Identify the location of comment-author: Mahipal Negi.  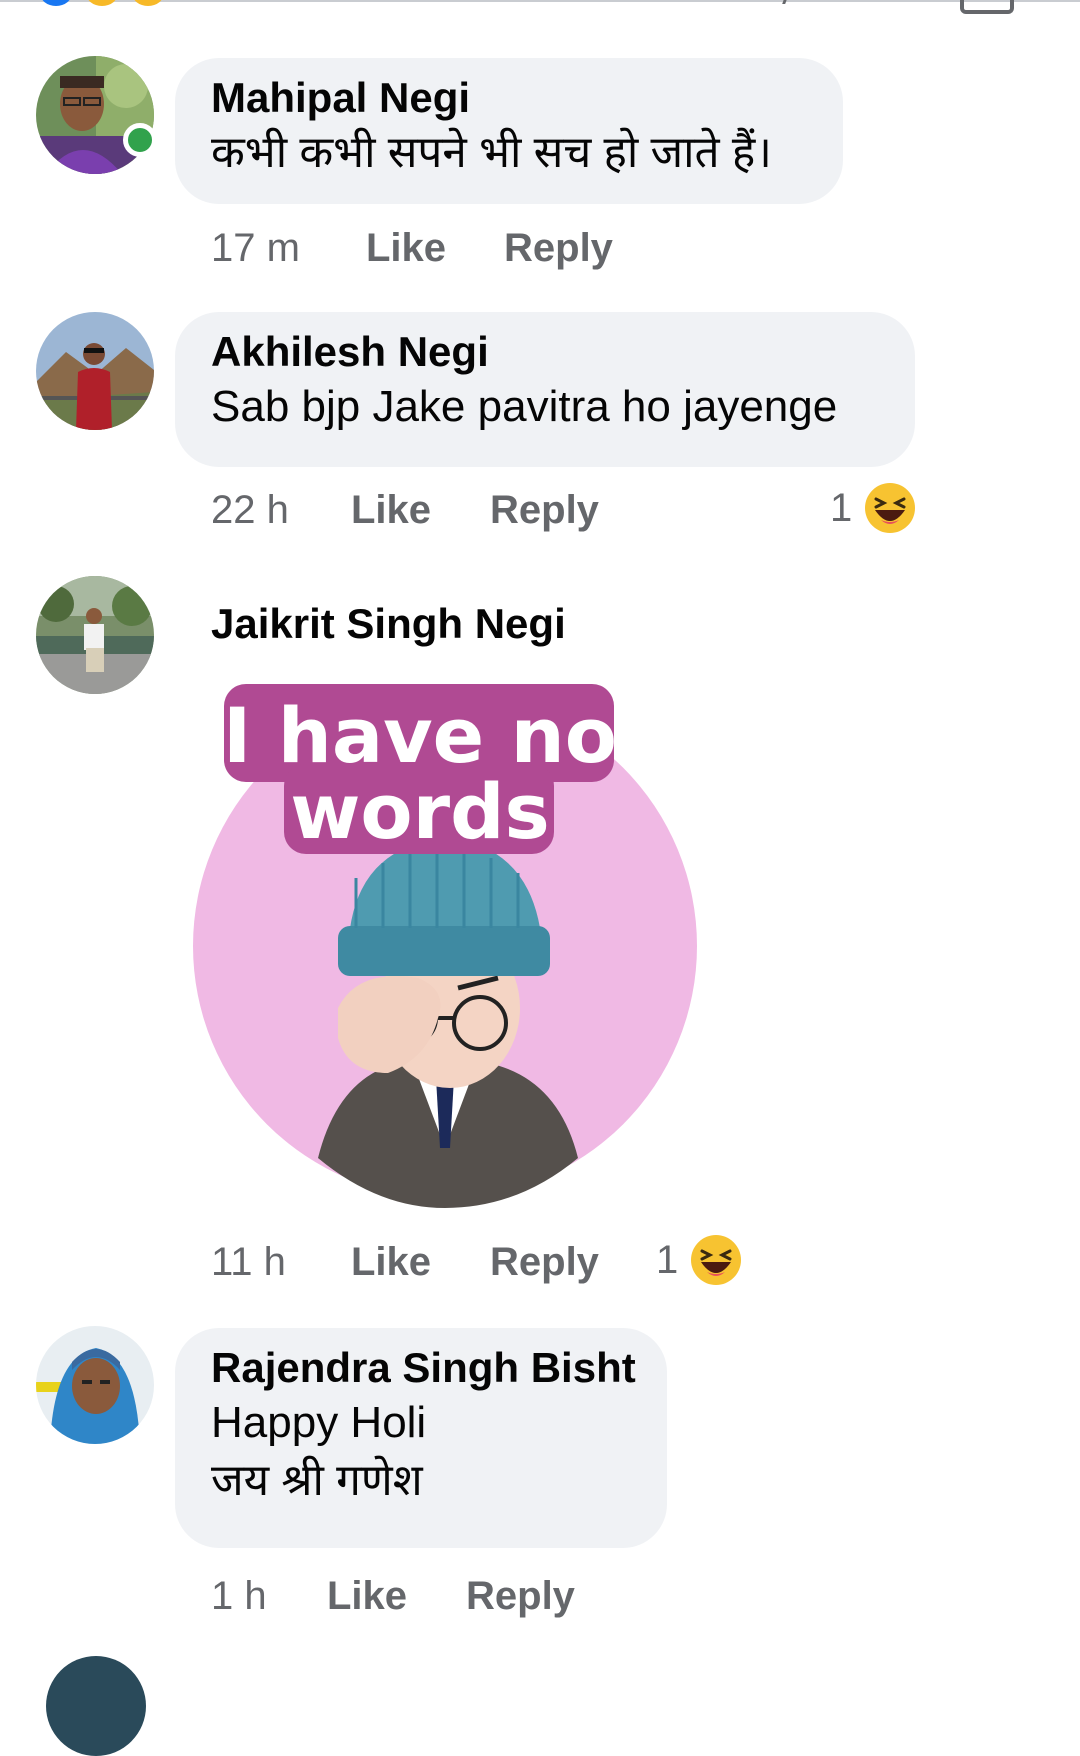
(509, 98).